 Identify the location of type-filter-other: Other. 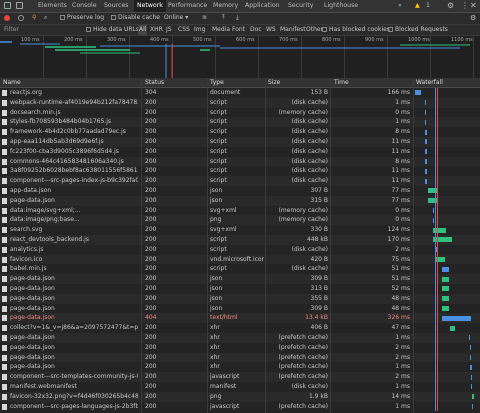
(314, 30).